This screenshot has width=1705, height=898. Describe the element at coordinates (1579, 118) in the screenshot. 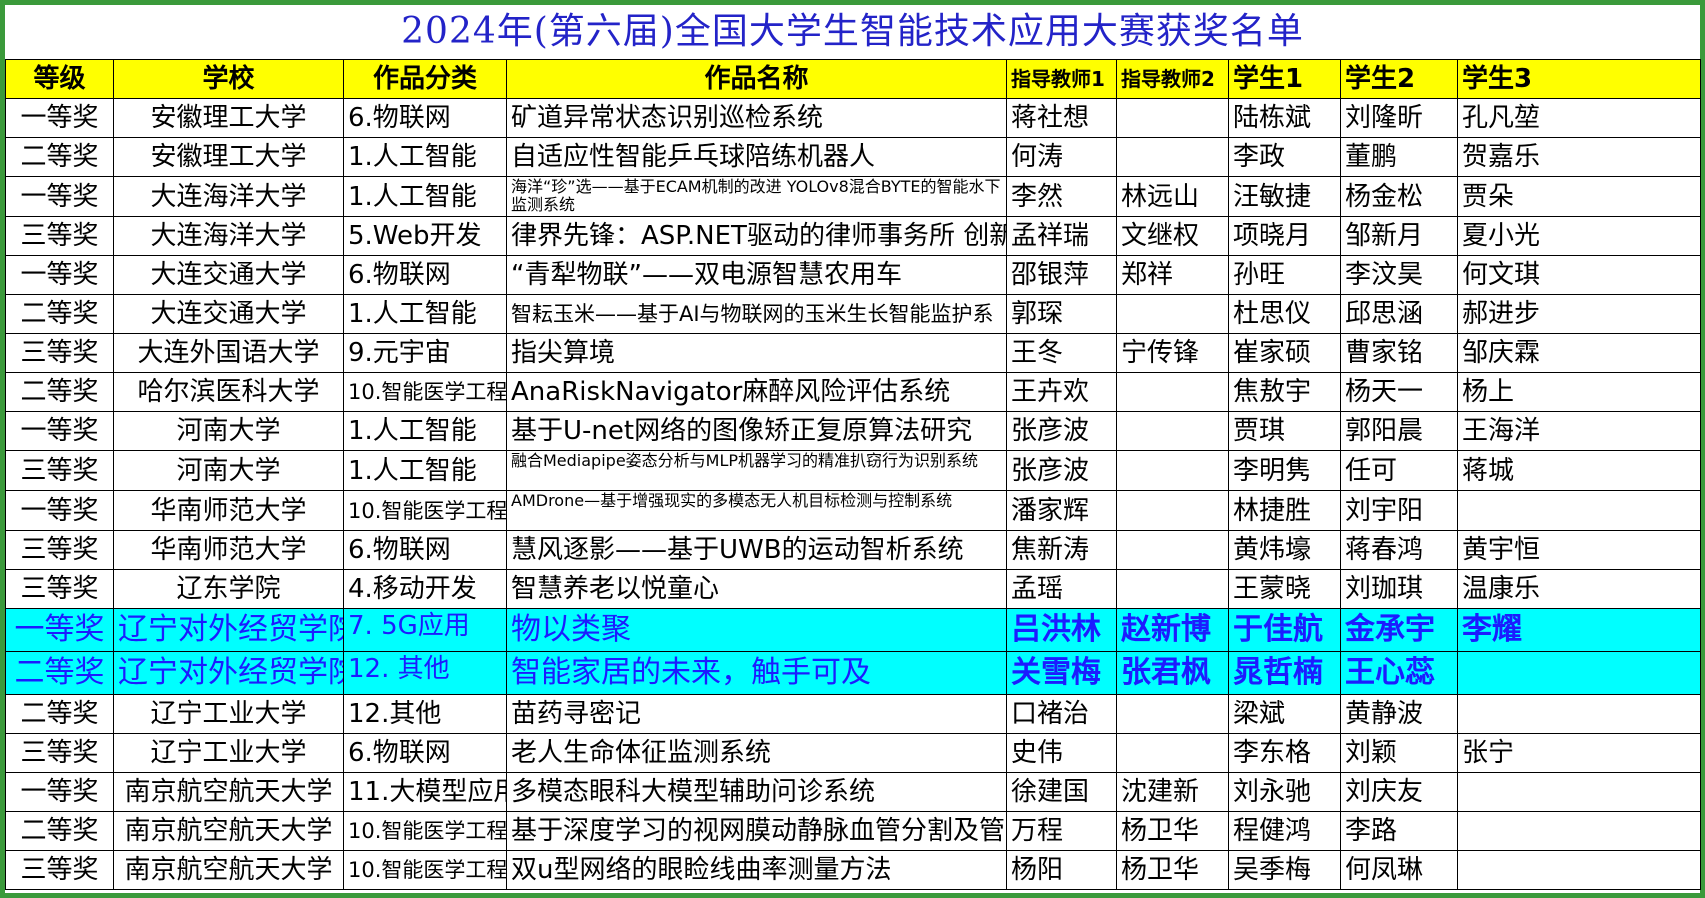

I see `student3-cell: 孔凡堃` at that location.